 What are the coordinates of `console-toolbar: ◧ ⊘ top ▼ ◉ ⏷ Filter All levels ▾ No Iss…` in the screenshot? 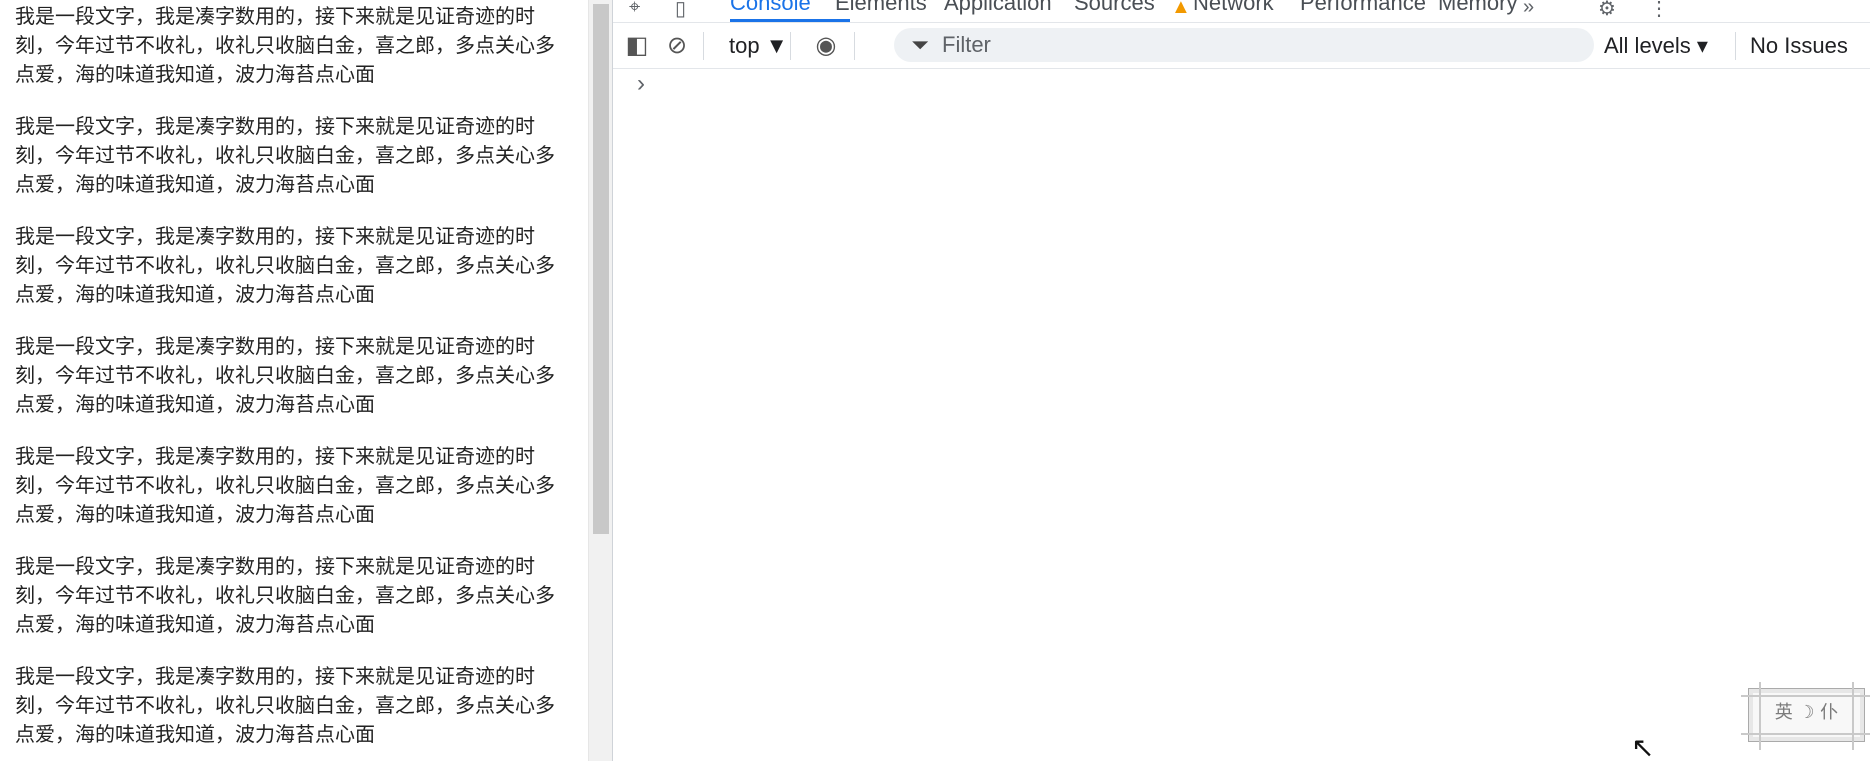 It's located at (1241, 46).